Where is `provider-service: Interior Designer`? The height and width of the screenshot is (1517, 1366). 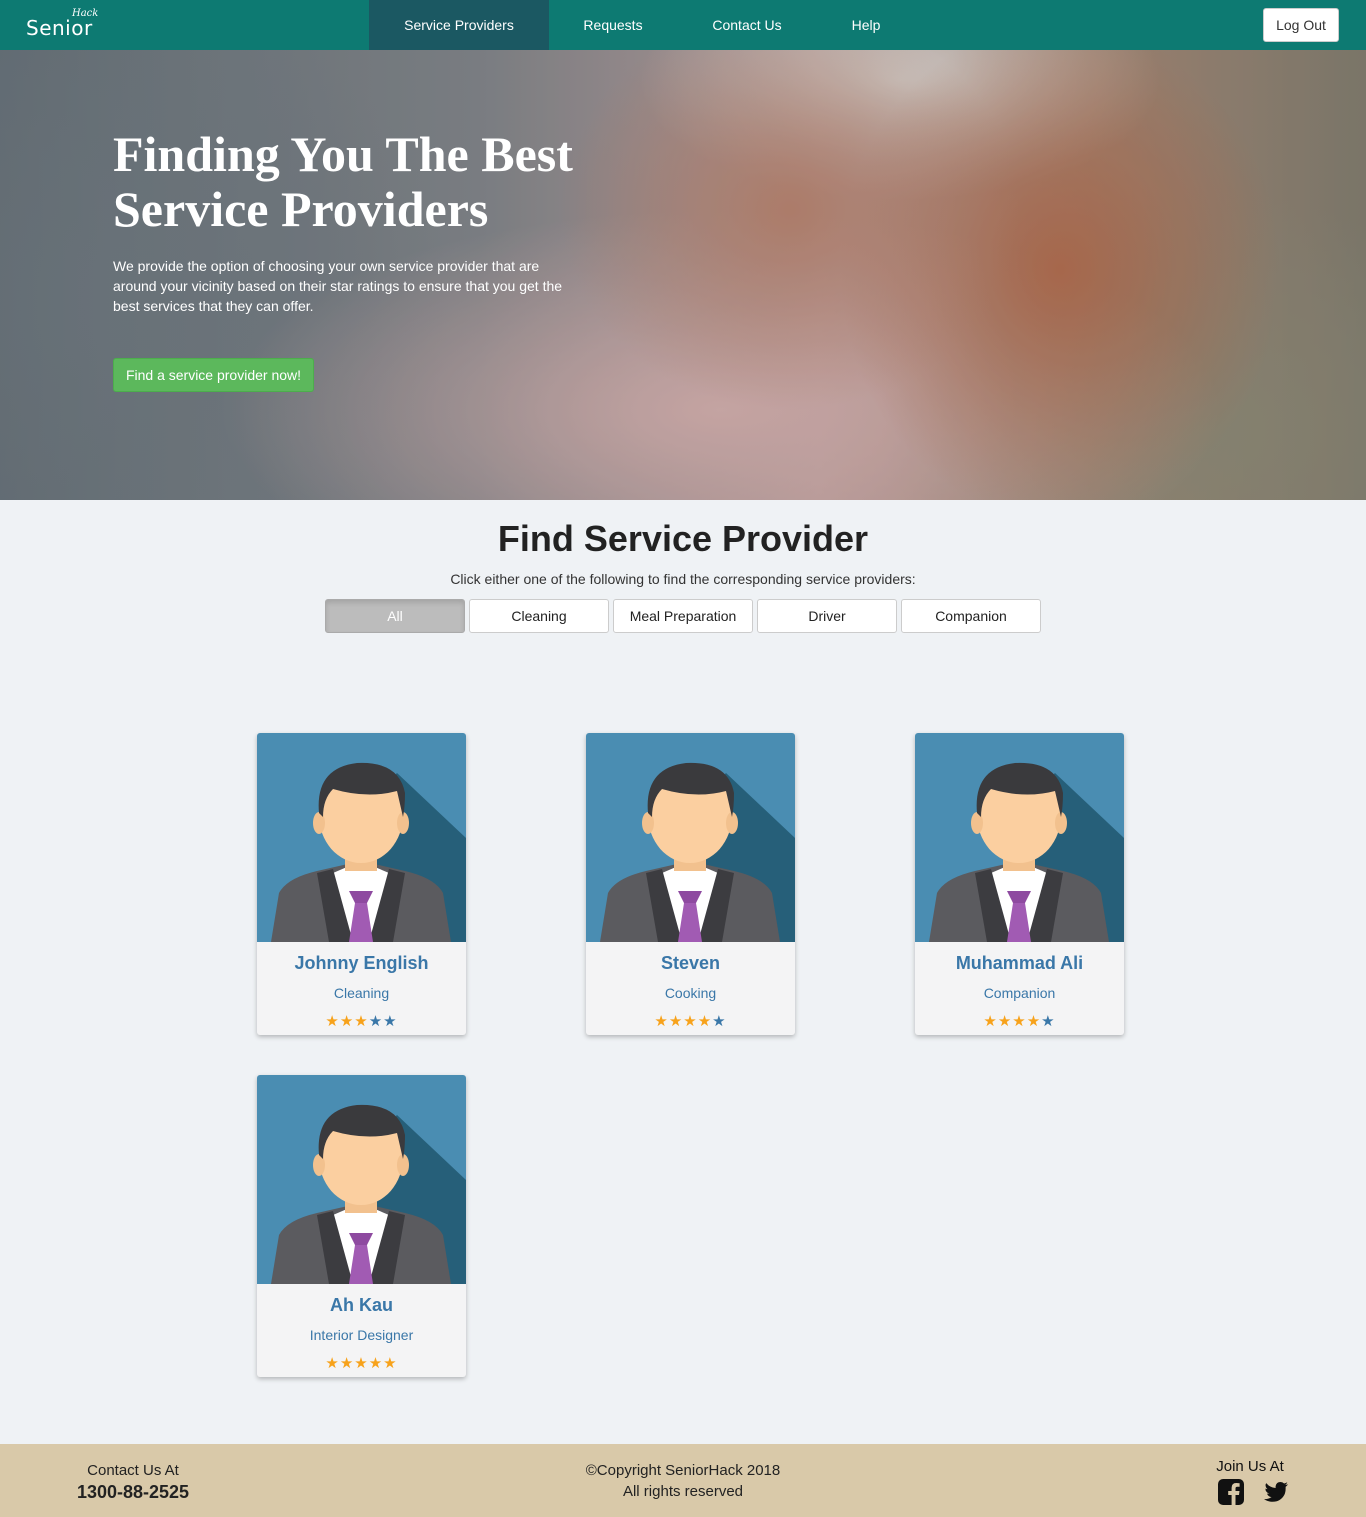 provider-service: Interior Designer is located at coordinates (361, 1335).